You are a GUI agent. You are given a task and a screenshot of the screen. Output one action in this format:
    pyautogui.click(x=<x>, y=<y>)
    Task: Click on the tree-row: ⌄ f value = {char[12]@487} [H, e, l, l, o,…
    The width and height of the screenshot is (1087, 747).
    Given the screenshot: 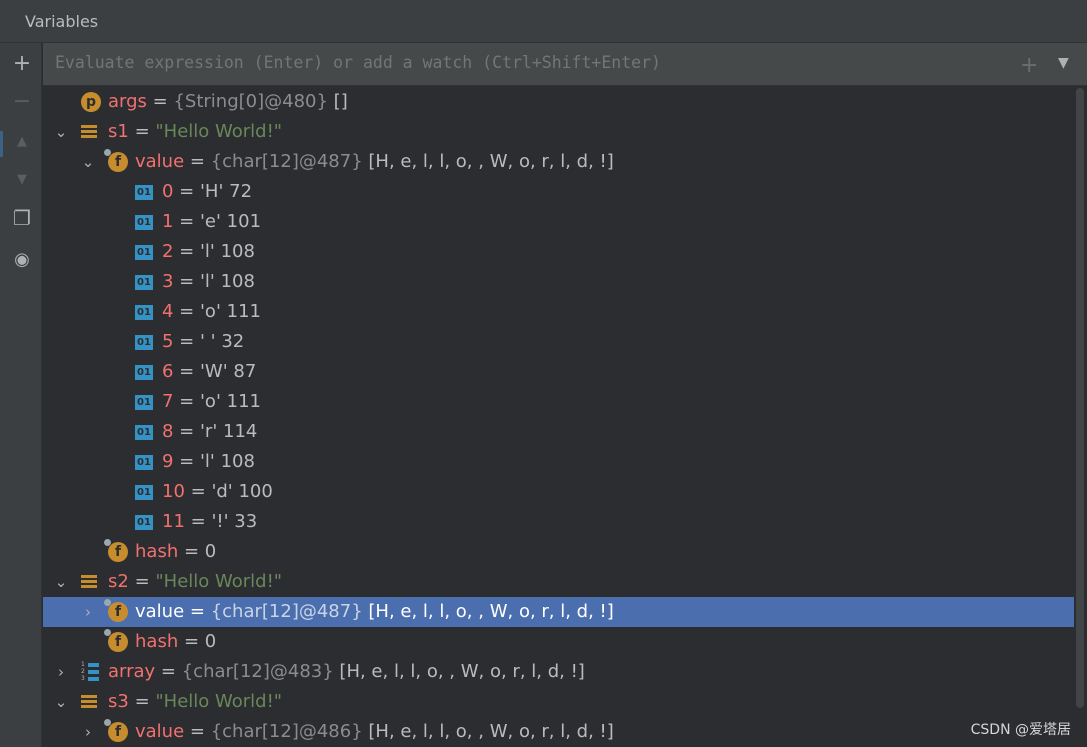 What is the action you would take?
    pyautogui.click(x=558, y=162)
    